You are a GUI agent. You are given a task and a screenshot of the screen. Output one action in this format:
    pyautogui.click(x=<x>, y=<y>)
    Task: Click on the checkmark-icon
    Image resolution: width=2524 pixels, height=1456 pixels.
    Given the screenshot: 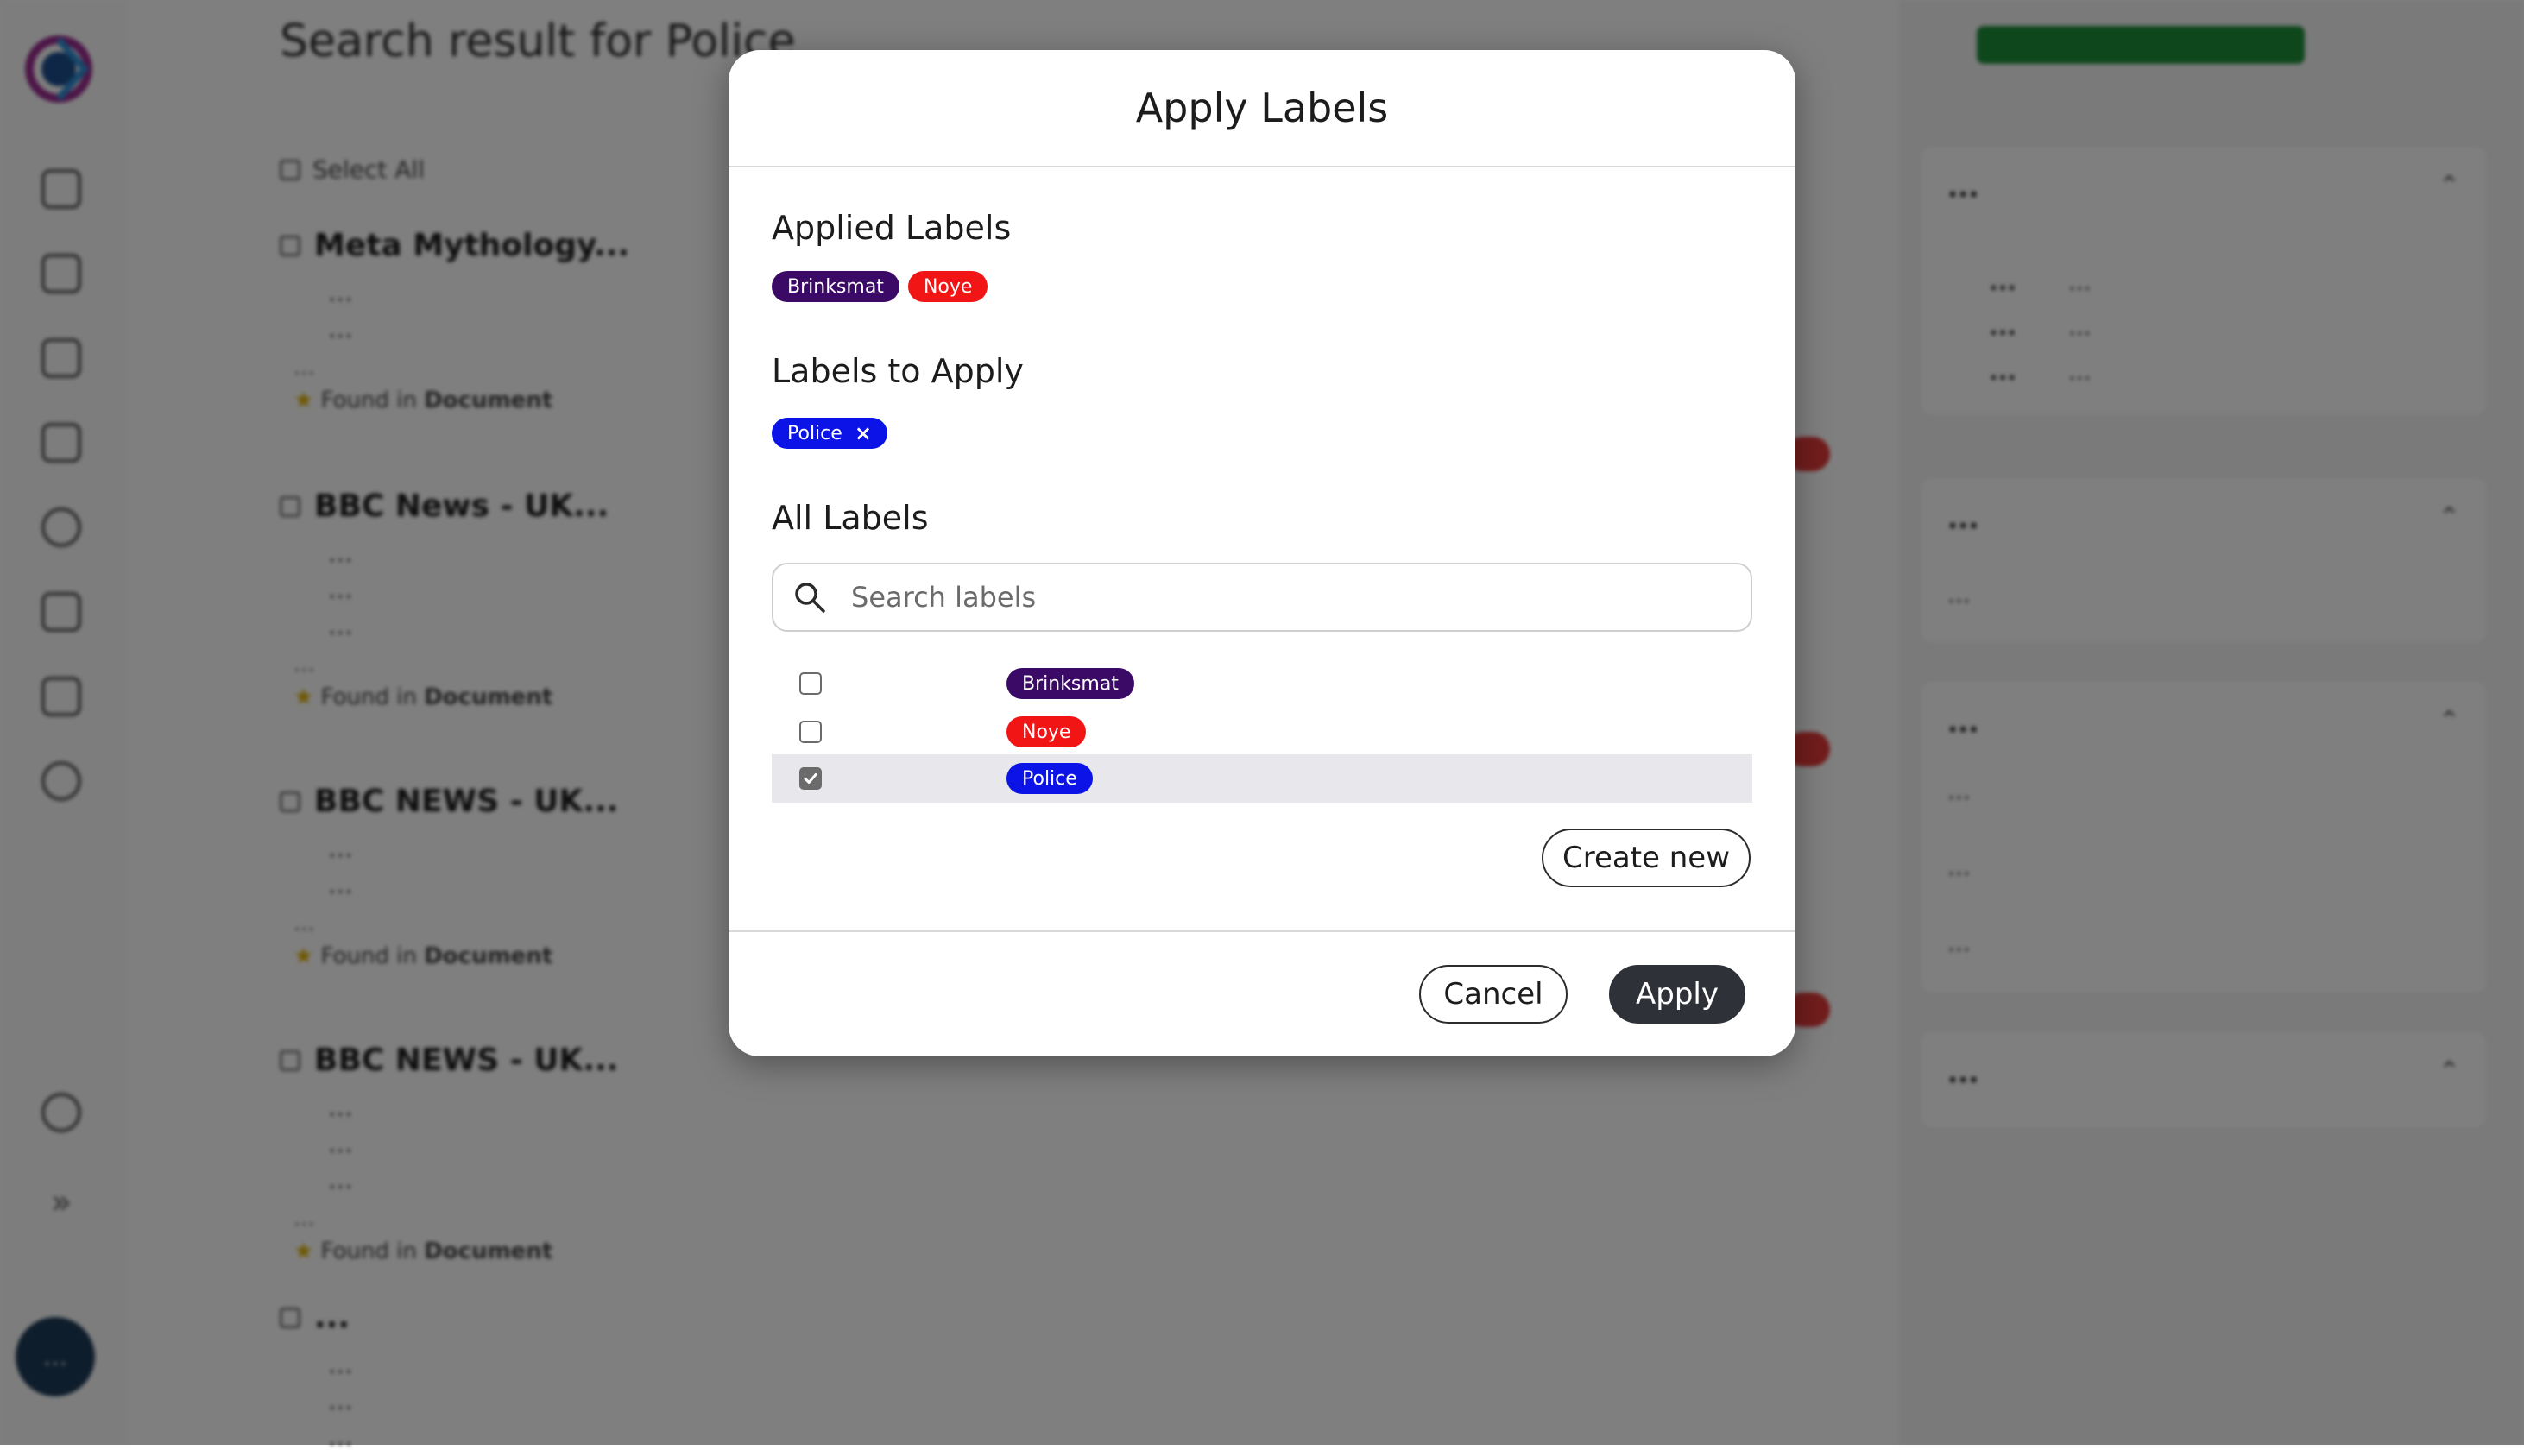 What is the action you would take?
    pyautogui.click(x=810, y=779)
    